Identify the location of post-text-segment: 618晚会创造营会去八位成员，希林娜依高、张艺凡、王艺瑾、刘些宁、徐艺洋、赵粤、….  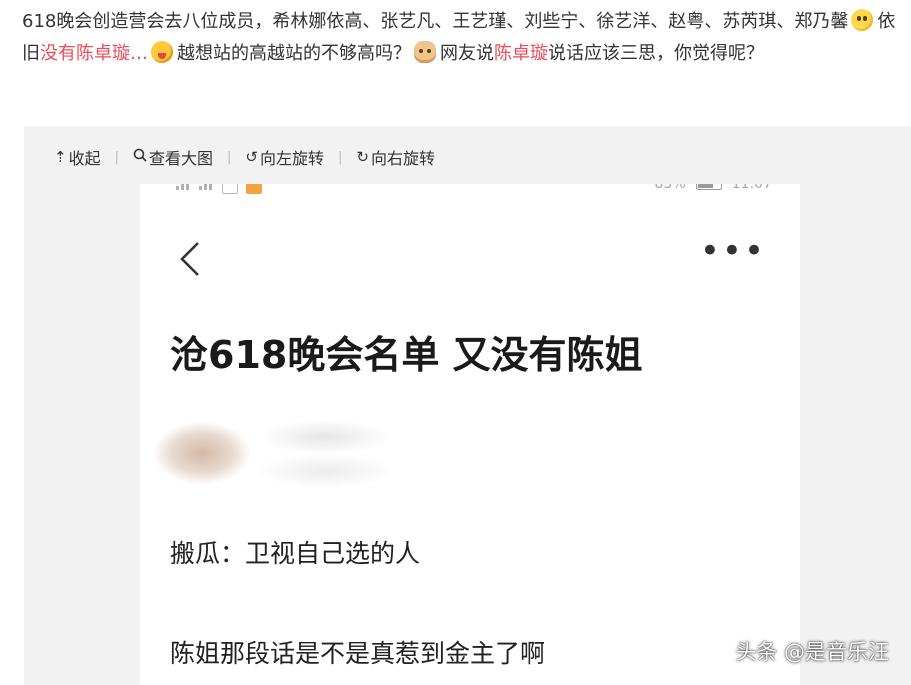
(435, 21).